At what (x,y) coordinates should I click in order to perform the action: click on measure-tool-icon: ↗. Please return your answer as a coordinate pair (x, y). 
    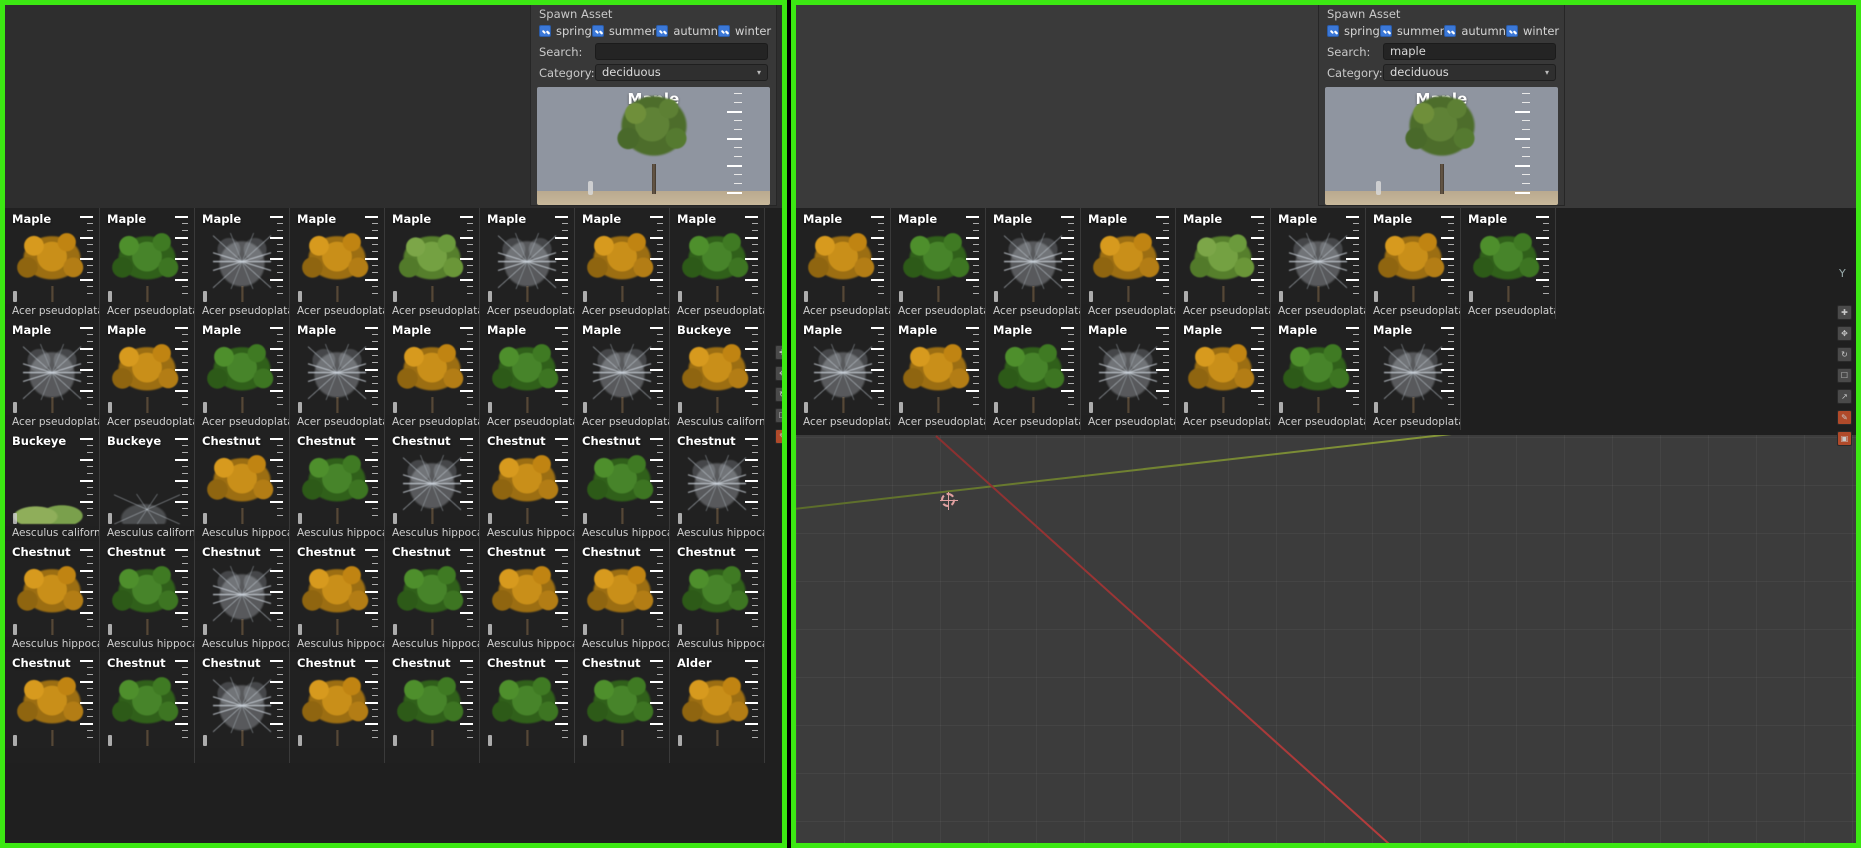
    Looking at the image, I should click on (1844, 396).